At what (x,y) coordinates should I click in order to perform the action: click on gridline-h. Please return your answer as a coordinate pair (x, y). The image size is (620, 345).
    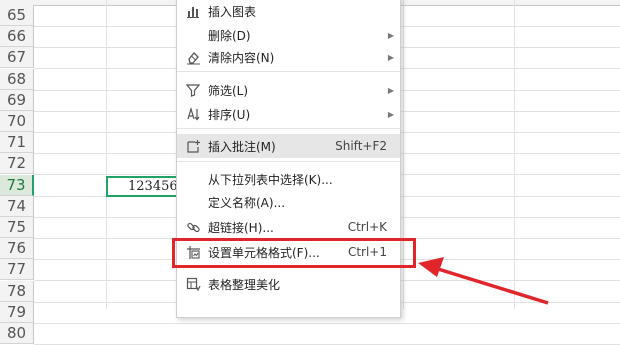
    Looking at the image, I should click on (327, 323).